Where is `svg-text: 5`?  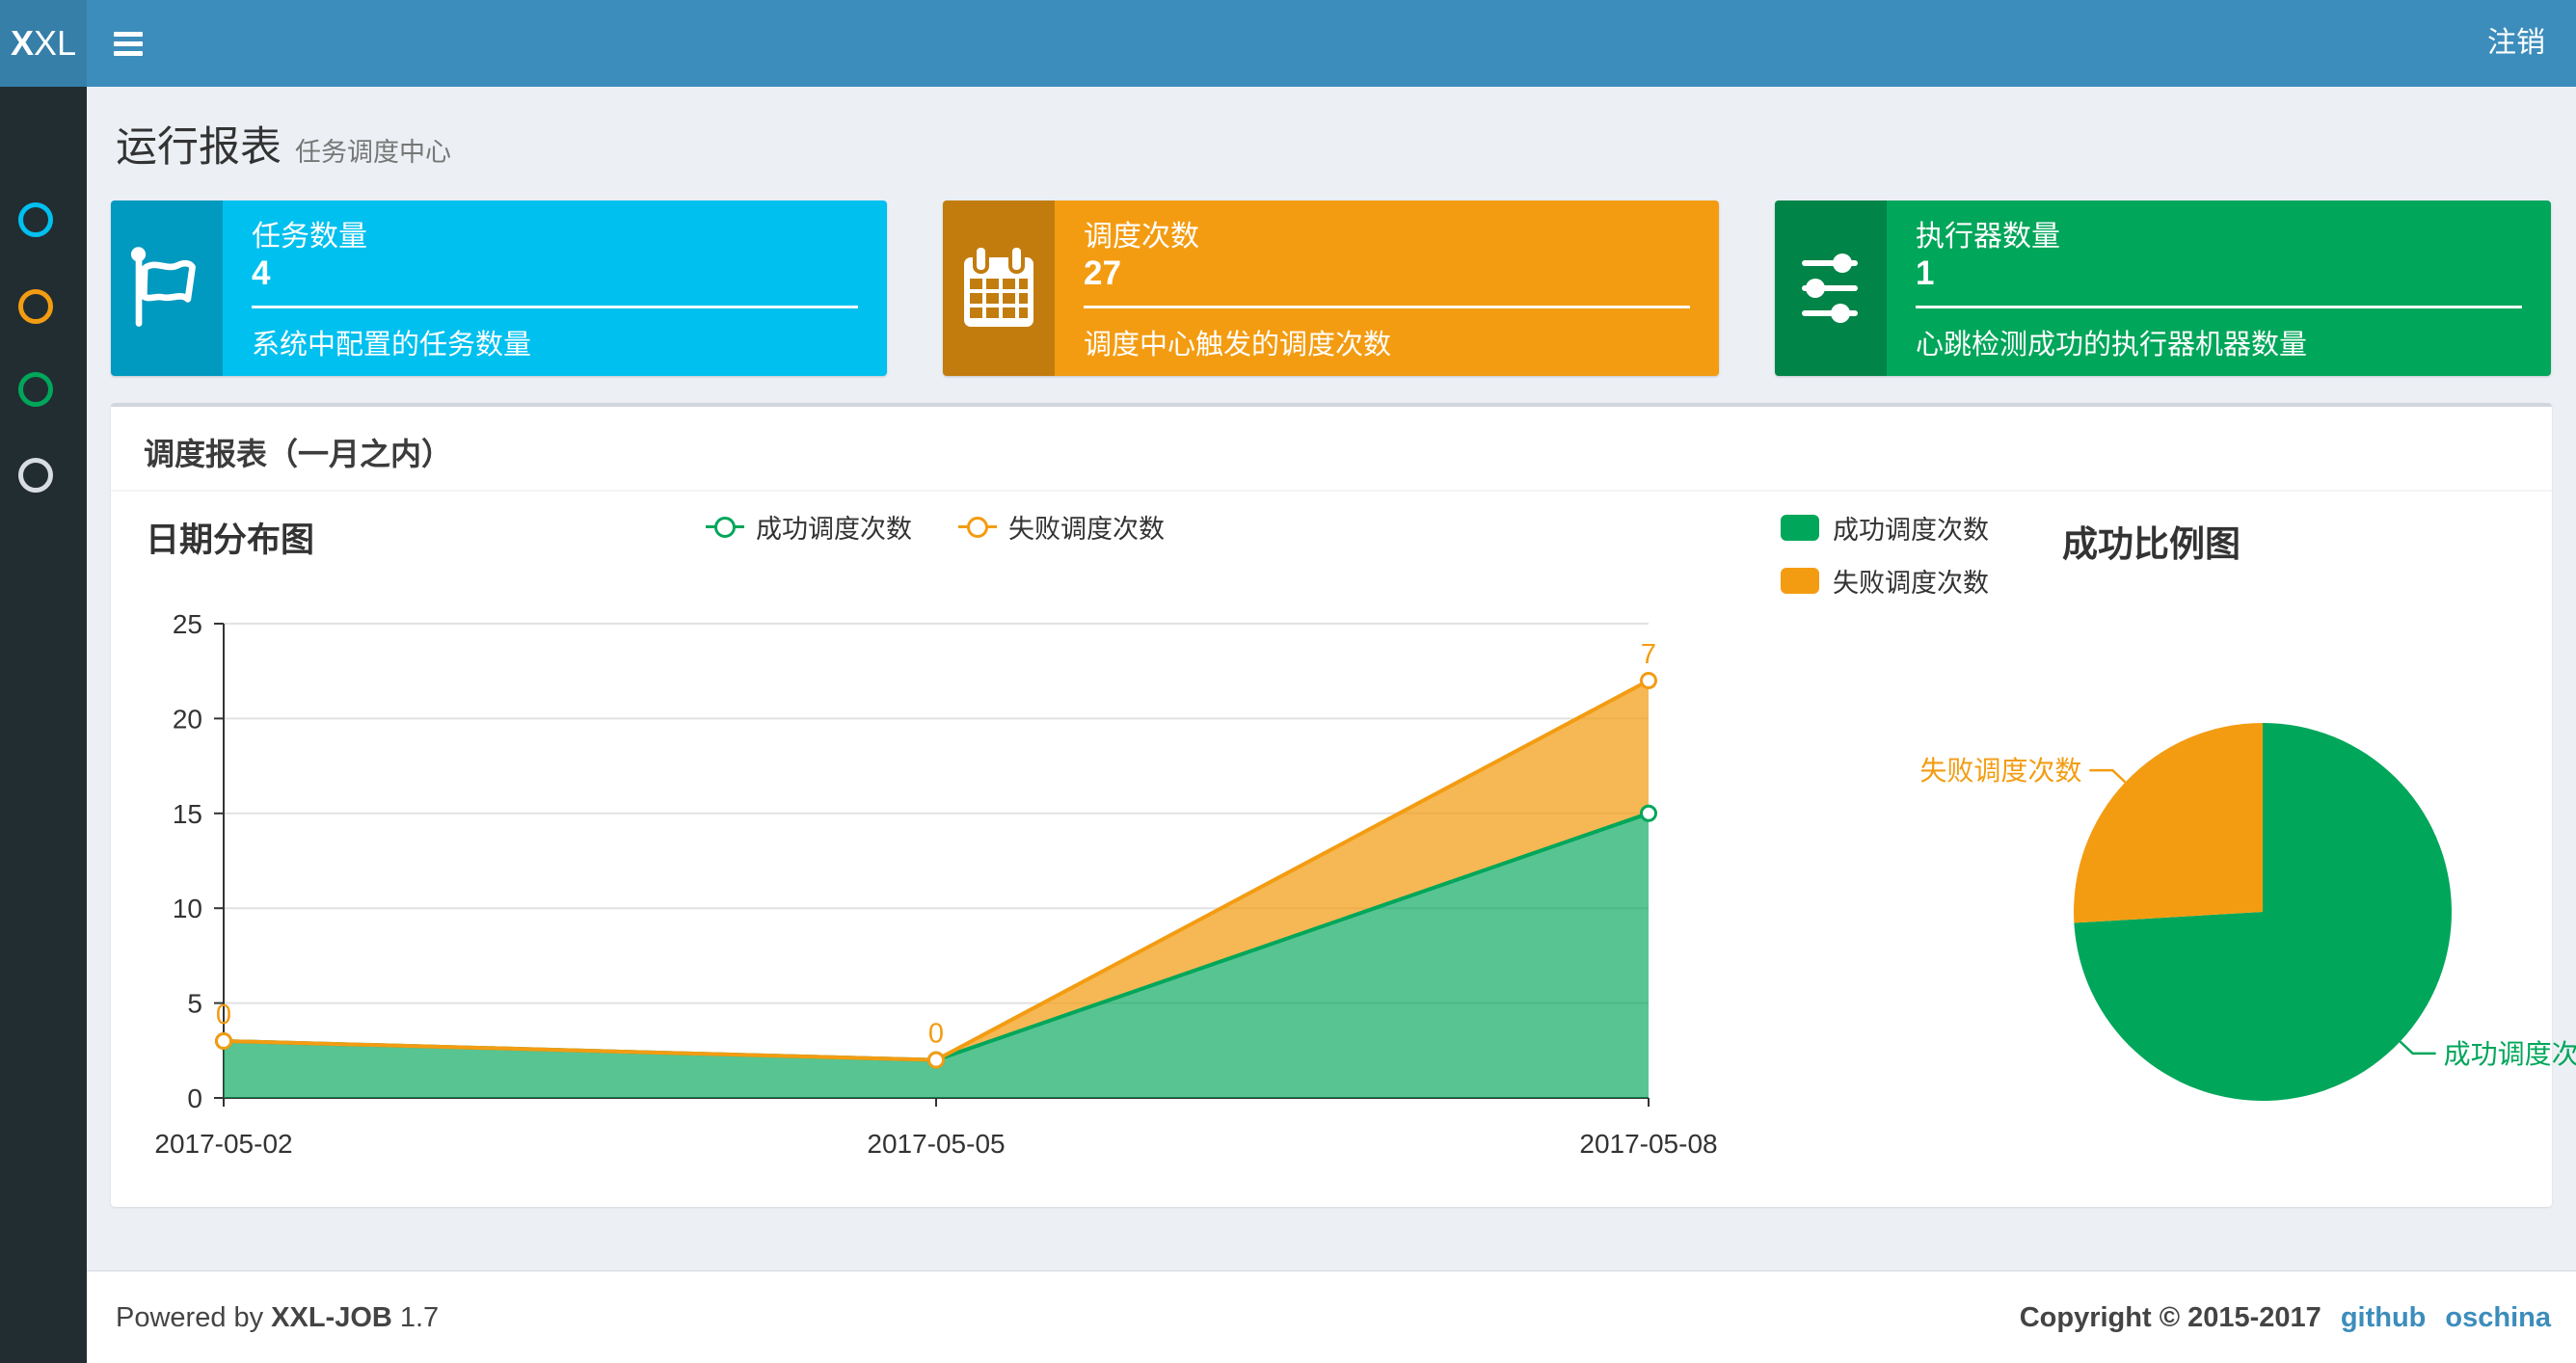
svg-text: 5 is located at coordinates (195, 1004).